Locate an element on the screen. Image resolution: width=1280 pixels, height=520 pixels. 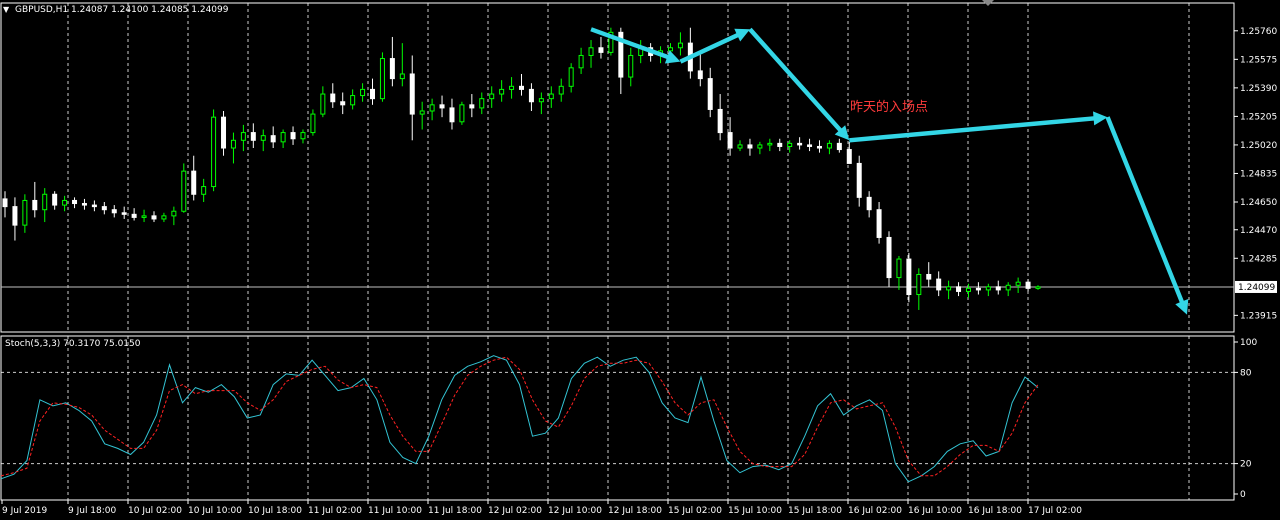
time-axis-label: 12 Jul 02:00 is located at coordinates (515, 511).